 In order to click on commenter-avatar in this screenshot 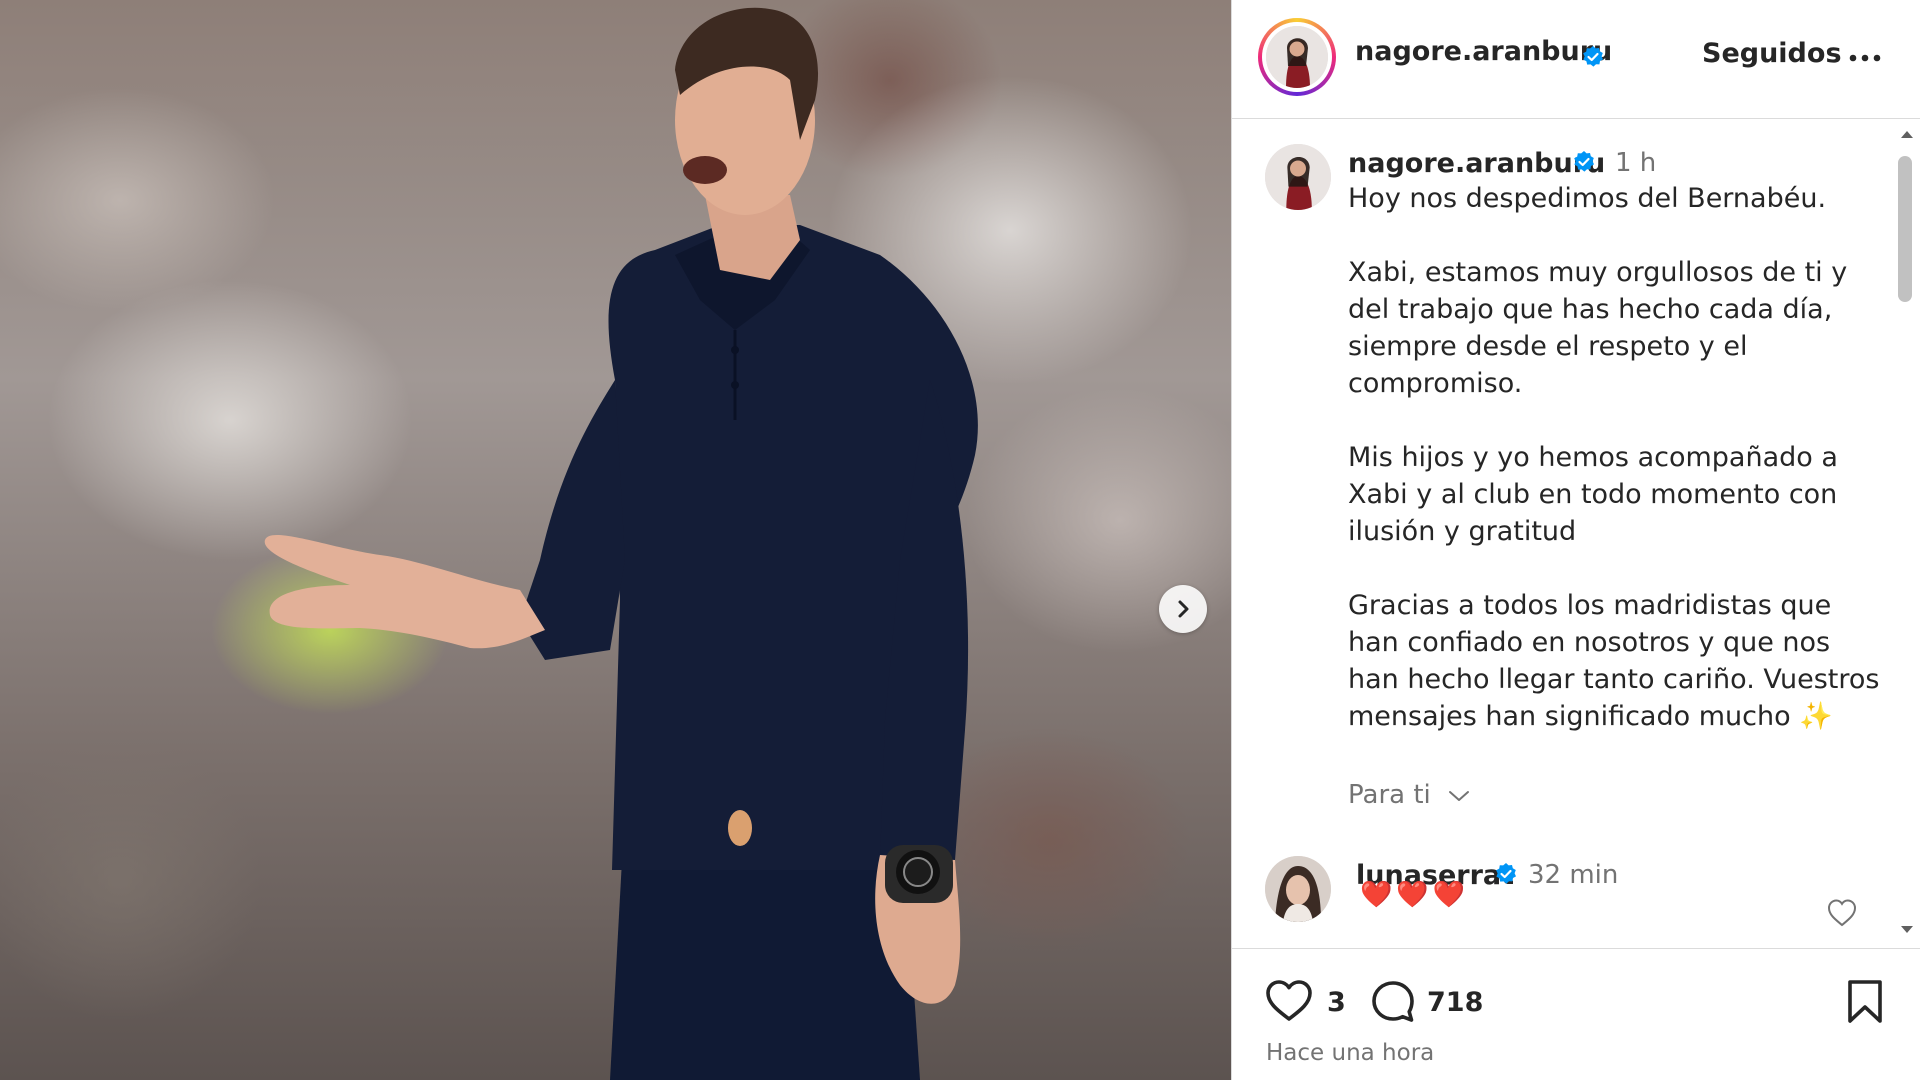, I will do `click(1298, 889)`.